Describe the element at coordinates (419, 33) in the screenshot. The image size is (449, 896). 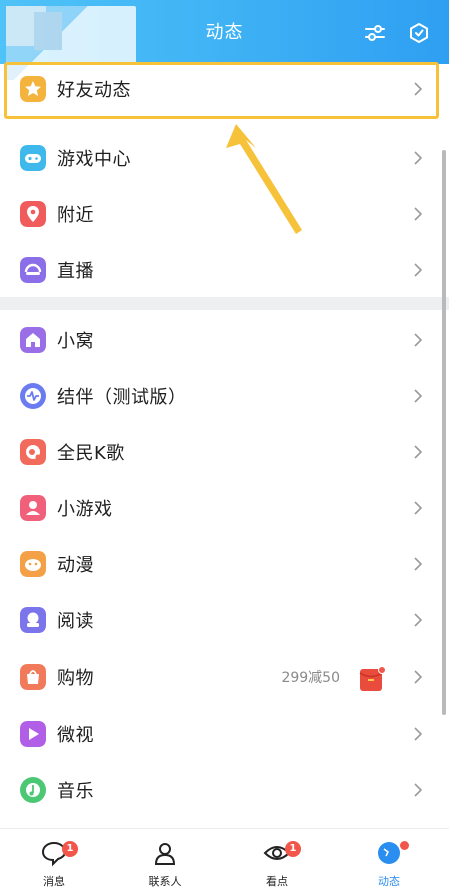
I see `hexagon-settings-icon` at that location.